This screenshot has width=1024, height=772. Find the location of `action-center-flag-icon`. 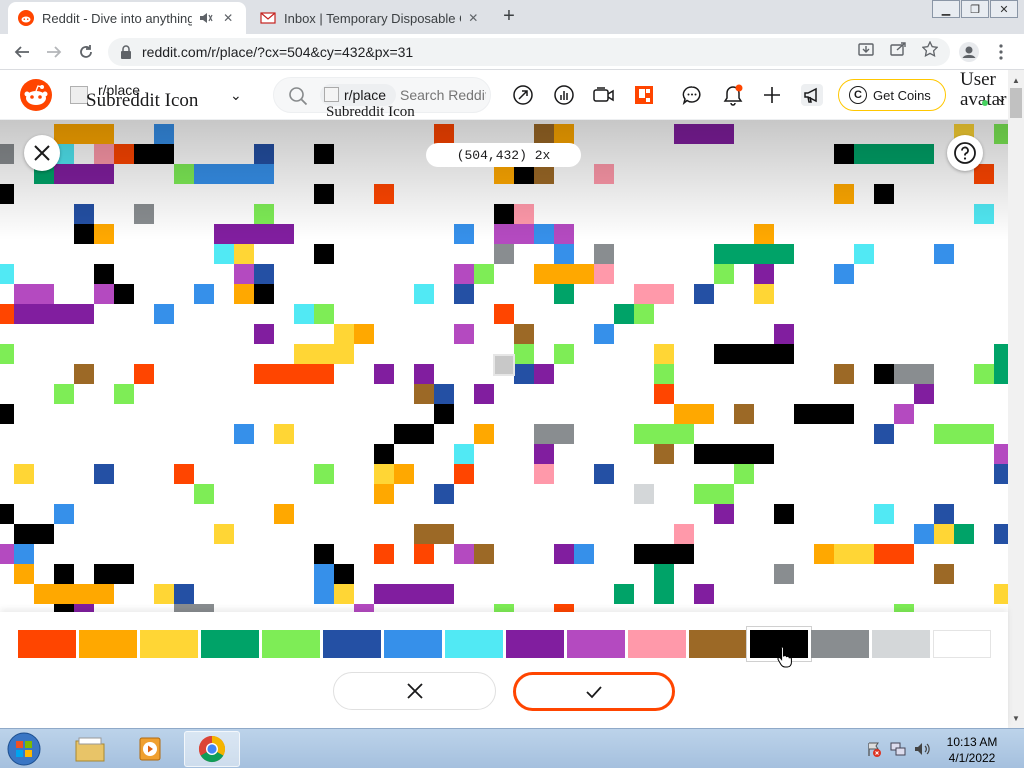

action-center-flag-icon is located at coordinates (874, 749).